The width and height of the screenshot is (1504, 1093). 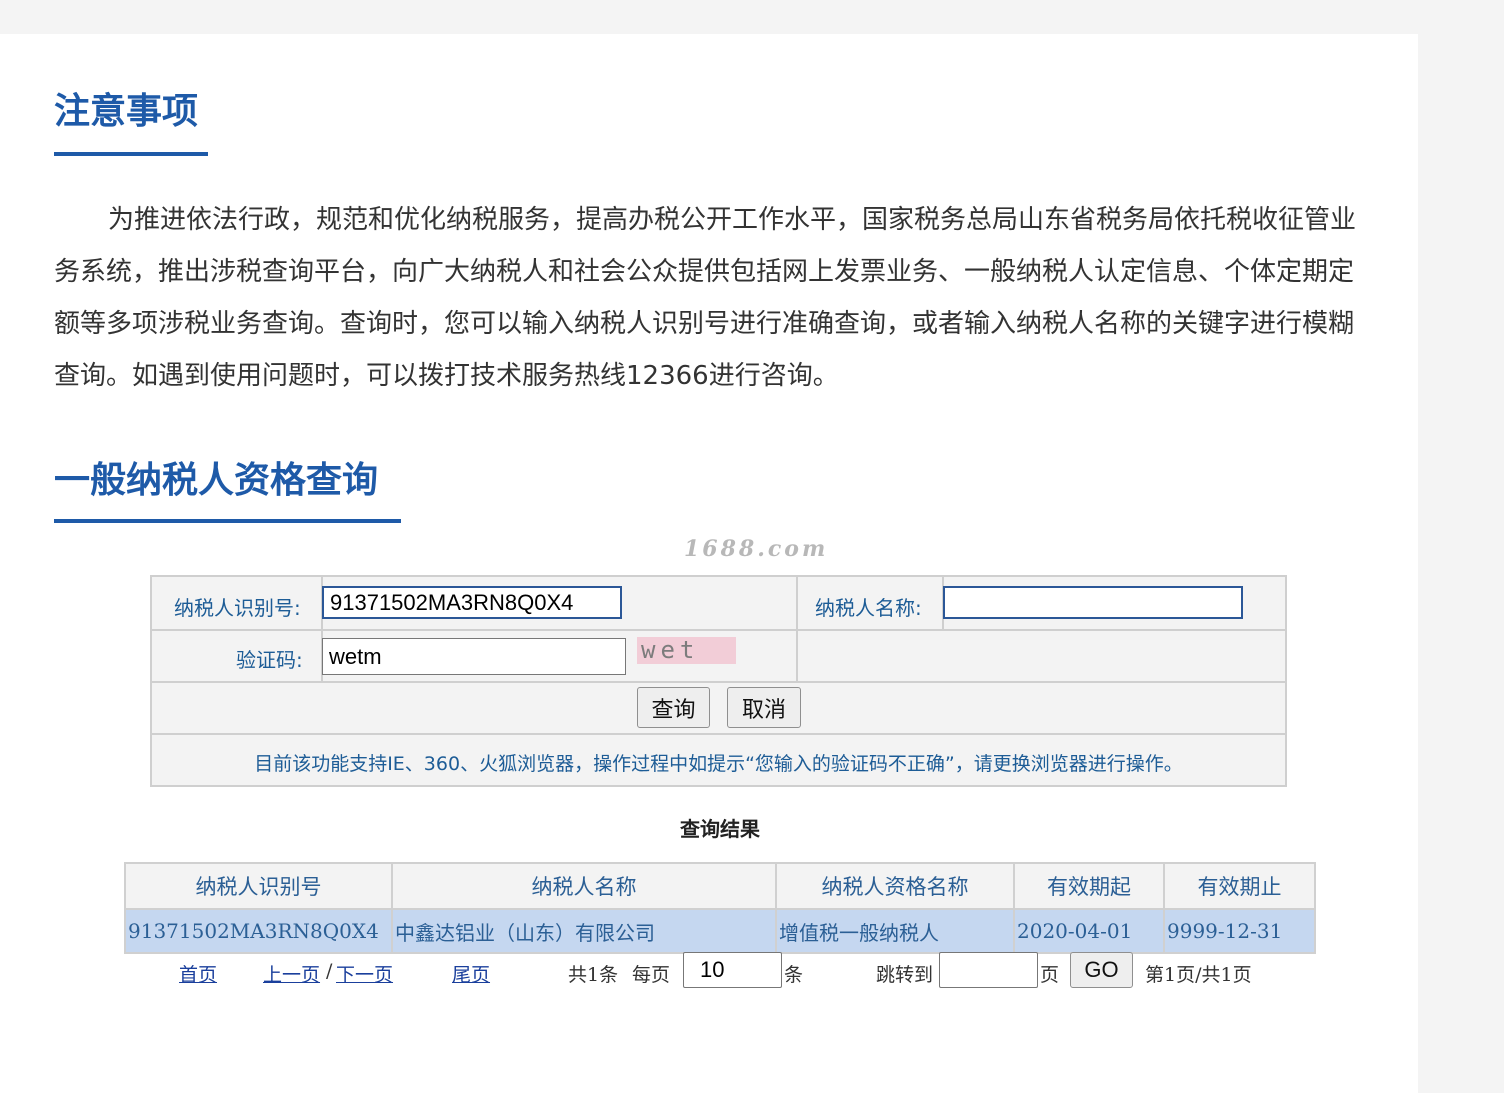 I want to click on taxpayer-name-input, so click(x=1093, y=602).